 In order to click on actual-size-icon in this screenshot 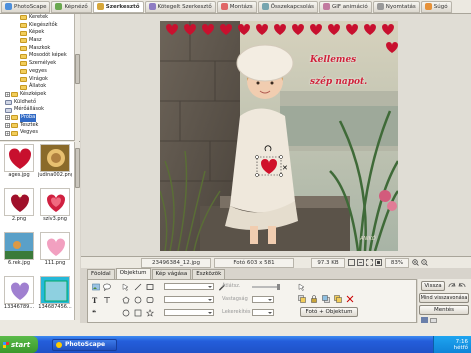, I will do `click(360, 262)`.